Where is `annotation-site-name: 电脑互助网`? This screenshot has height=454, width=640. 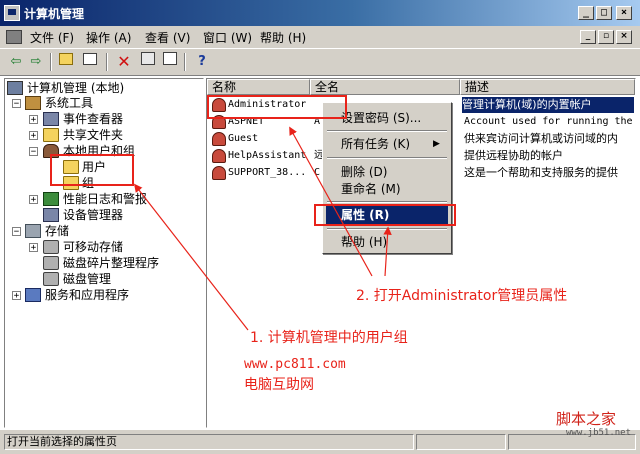 annotation-site-name: 电脑互助网 is located at coordinates (279, 385).